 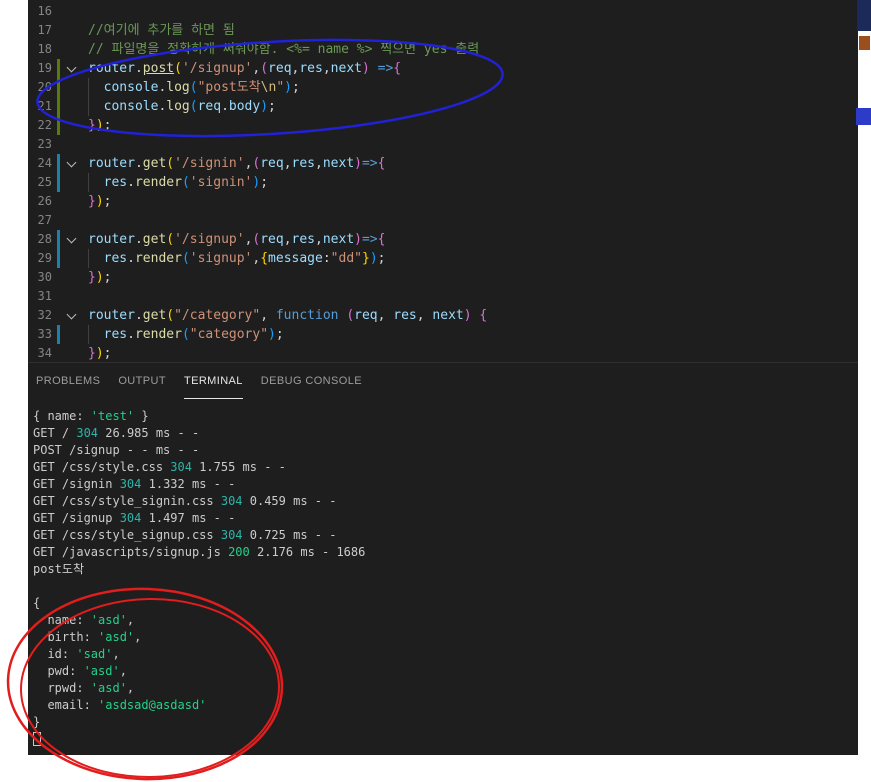 I want to click on right-edge-mark-navy, so click(x=864, y=15).